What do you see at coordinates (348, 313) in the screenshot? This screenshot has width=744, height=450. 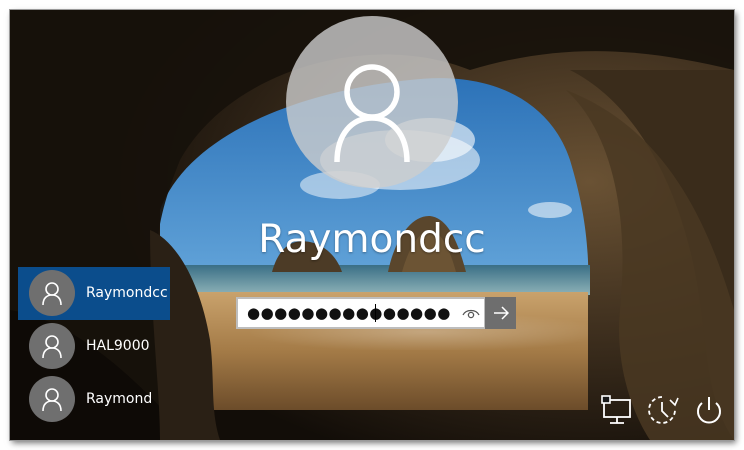 I see `password-input` at bounding box center [348, 313].